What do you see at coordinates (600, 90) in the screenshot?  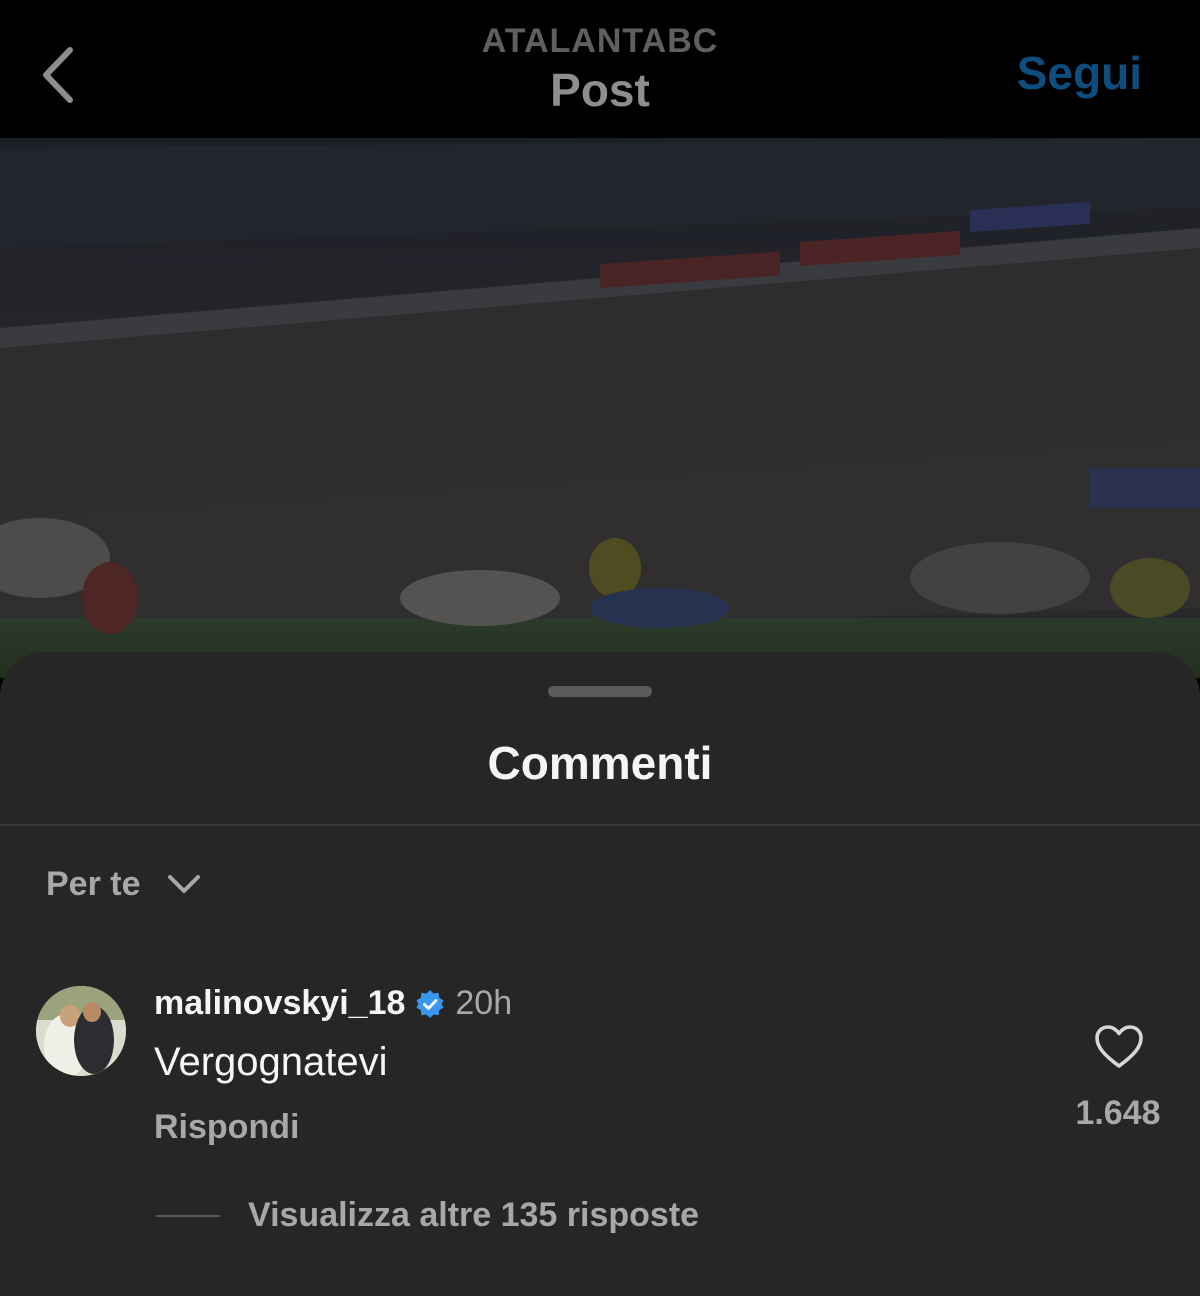 I see `page-title: Post` at bounding box center [600, 90].